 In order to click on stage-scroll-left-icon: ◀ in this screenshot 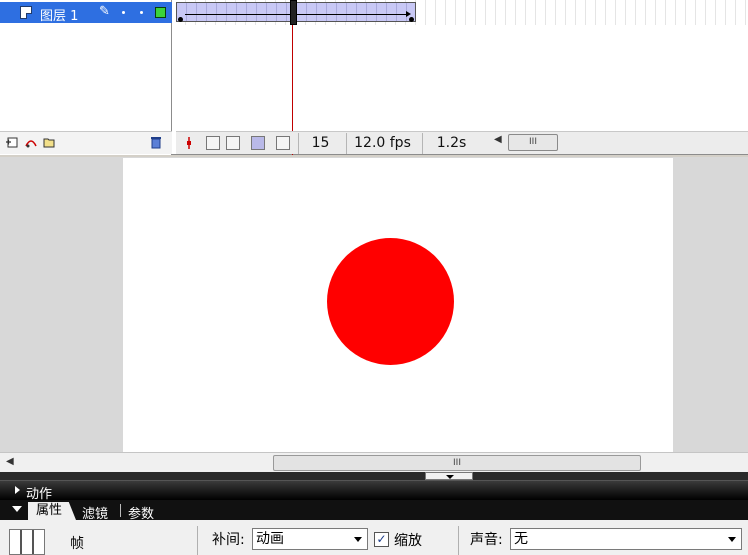, I will do `click(10, 461)`.